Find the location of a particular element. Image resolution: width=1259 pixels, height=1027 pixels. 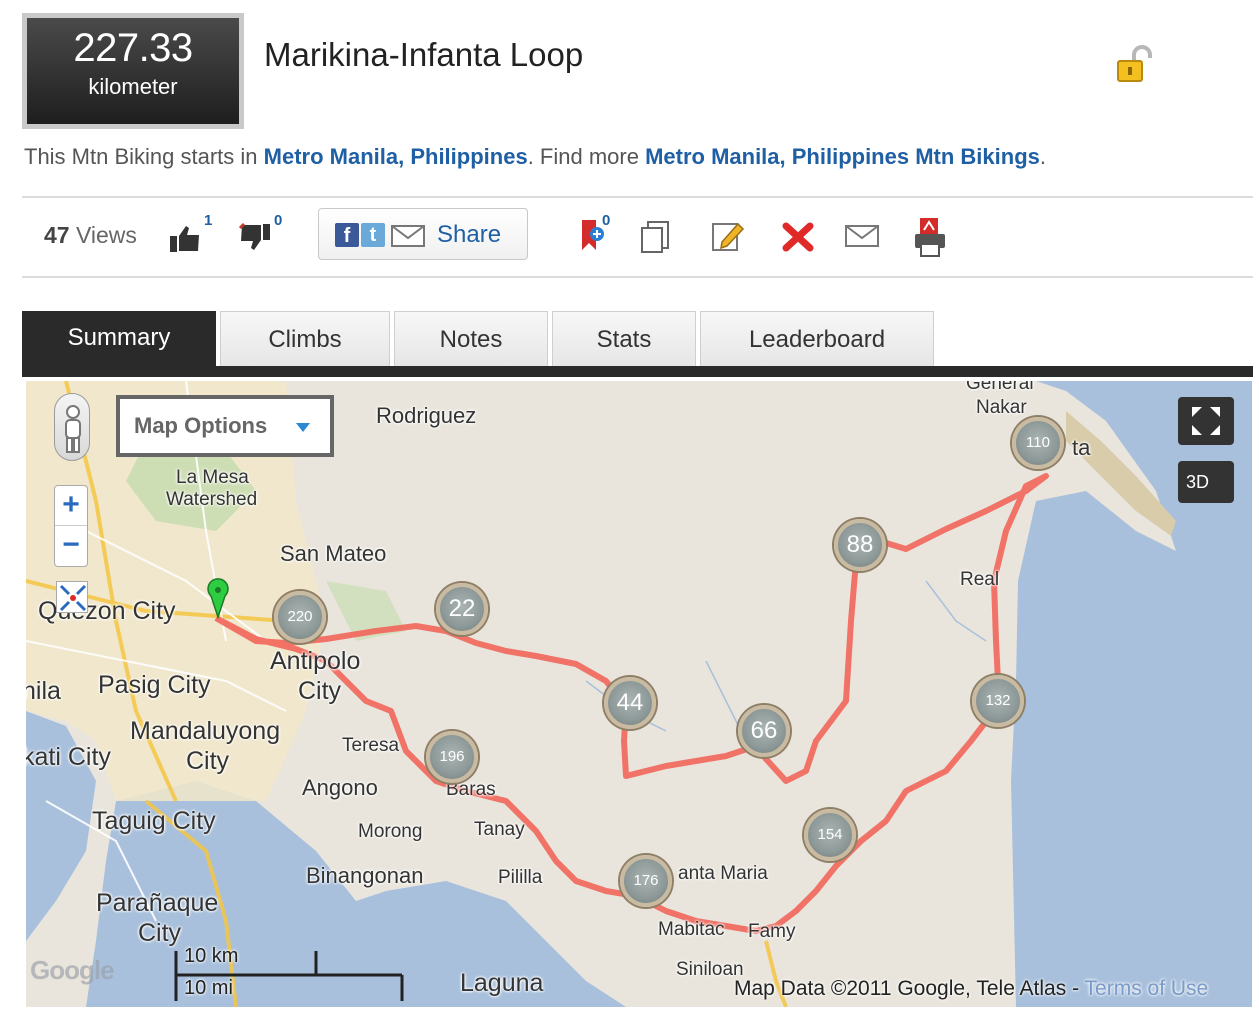

fullscreen-icon is located at coordinates (1206, 421).